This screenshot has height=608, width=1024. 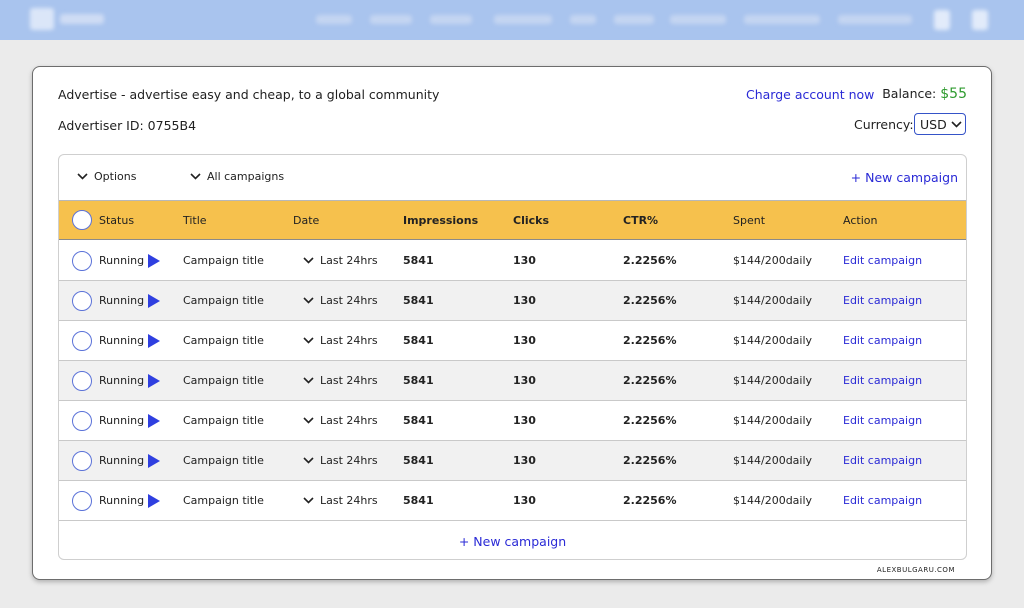 I want to click on charge-account-link: Charge account now, so click(x=810, y=94).